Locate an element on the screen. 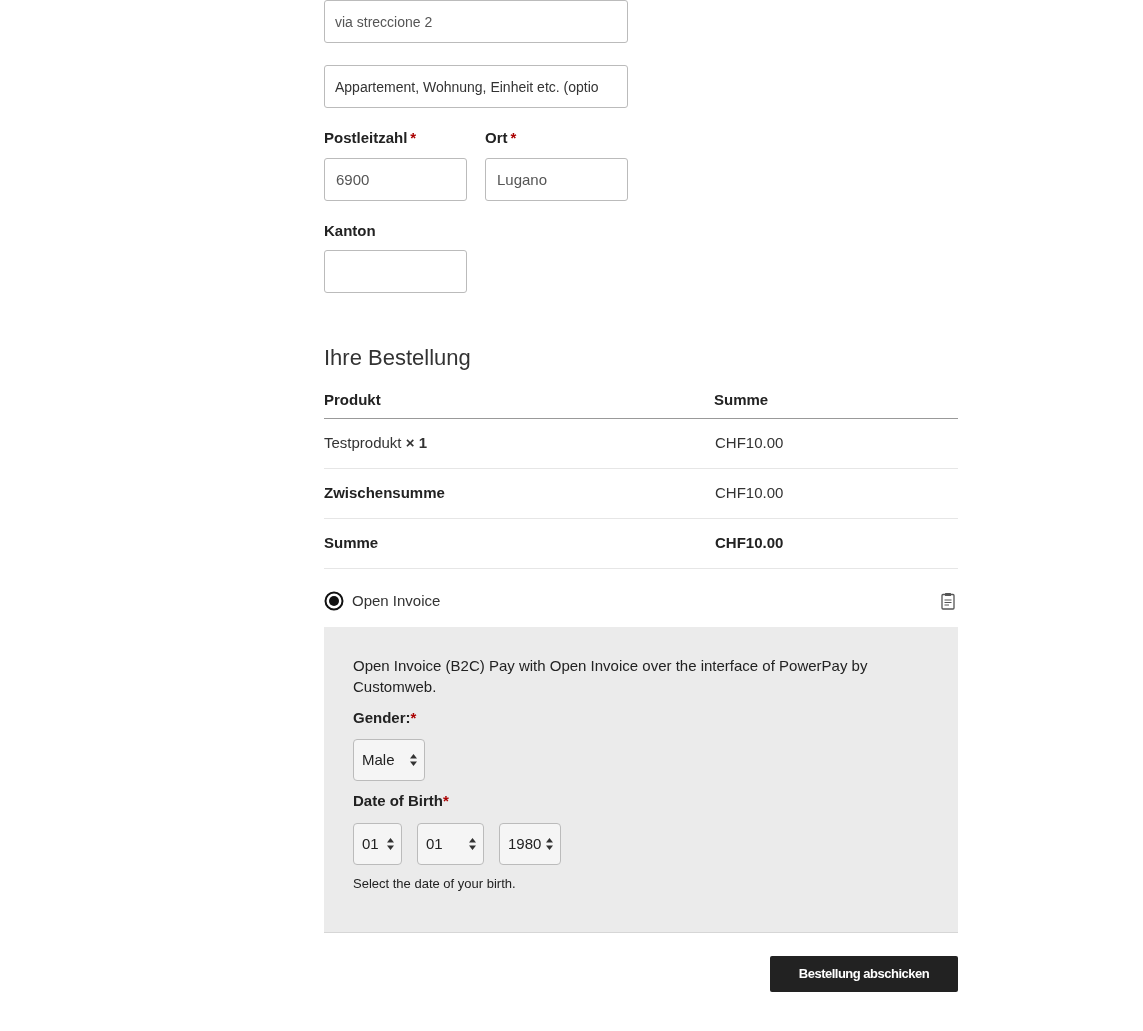  field-label: Kanton is located at coordinates (350, 230).